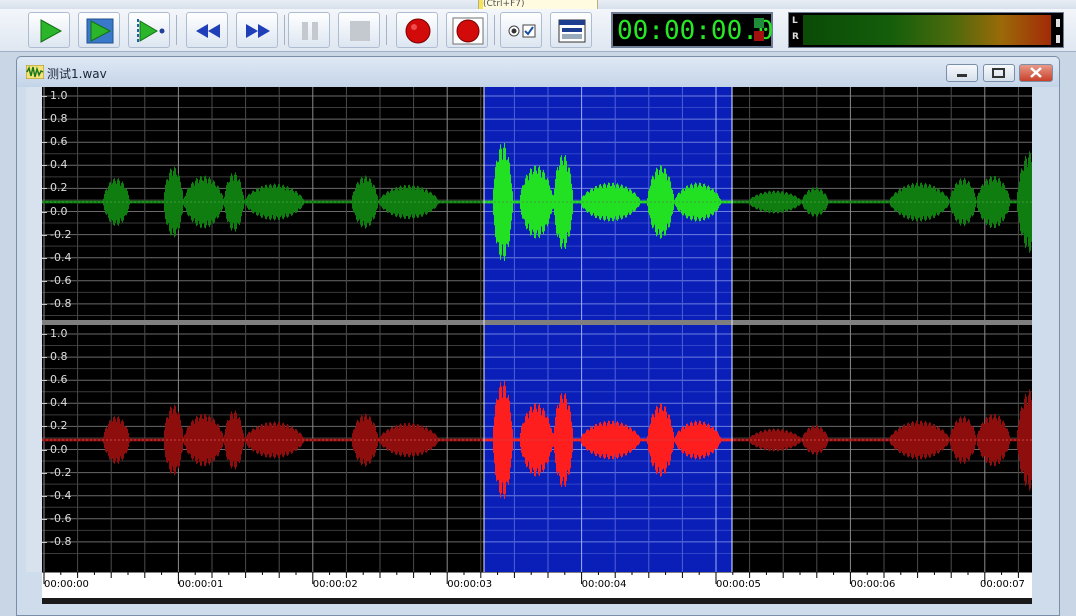 This screenshot has height=616, width=1076. Describe the element at coordinates (759, 23) in the screenshot. I see `timer-status-indicator` at that location.